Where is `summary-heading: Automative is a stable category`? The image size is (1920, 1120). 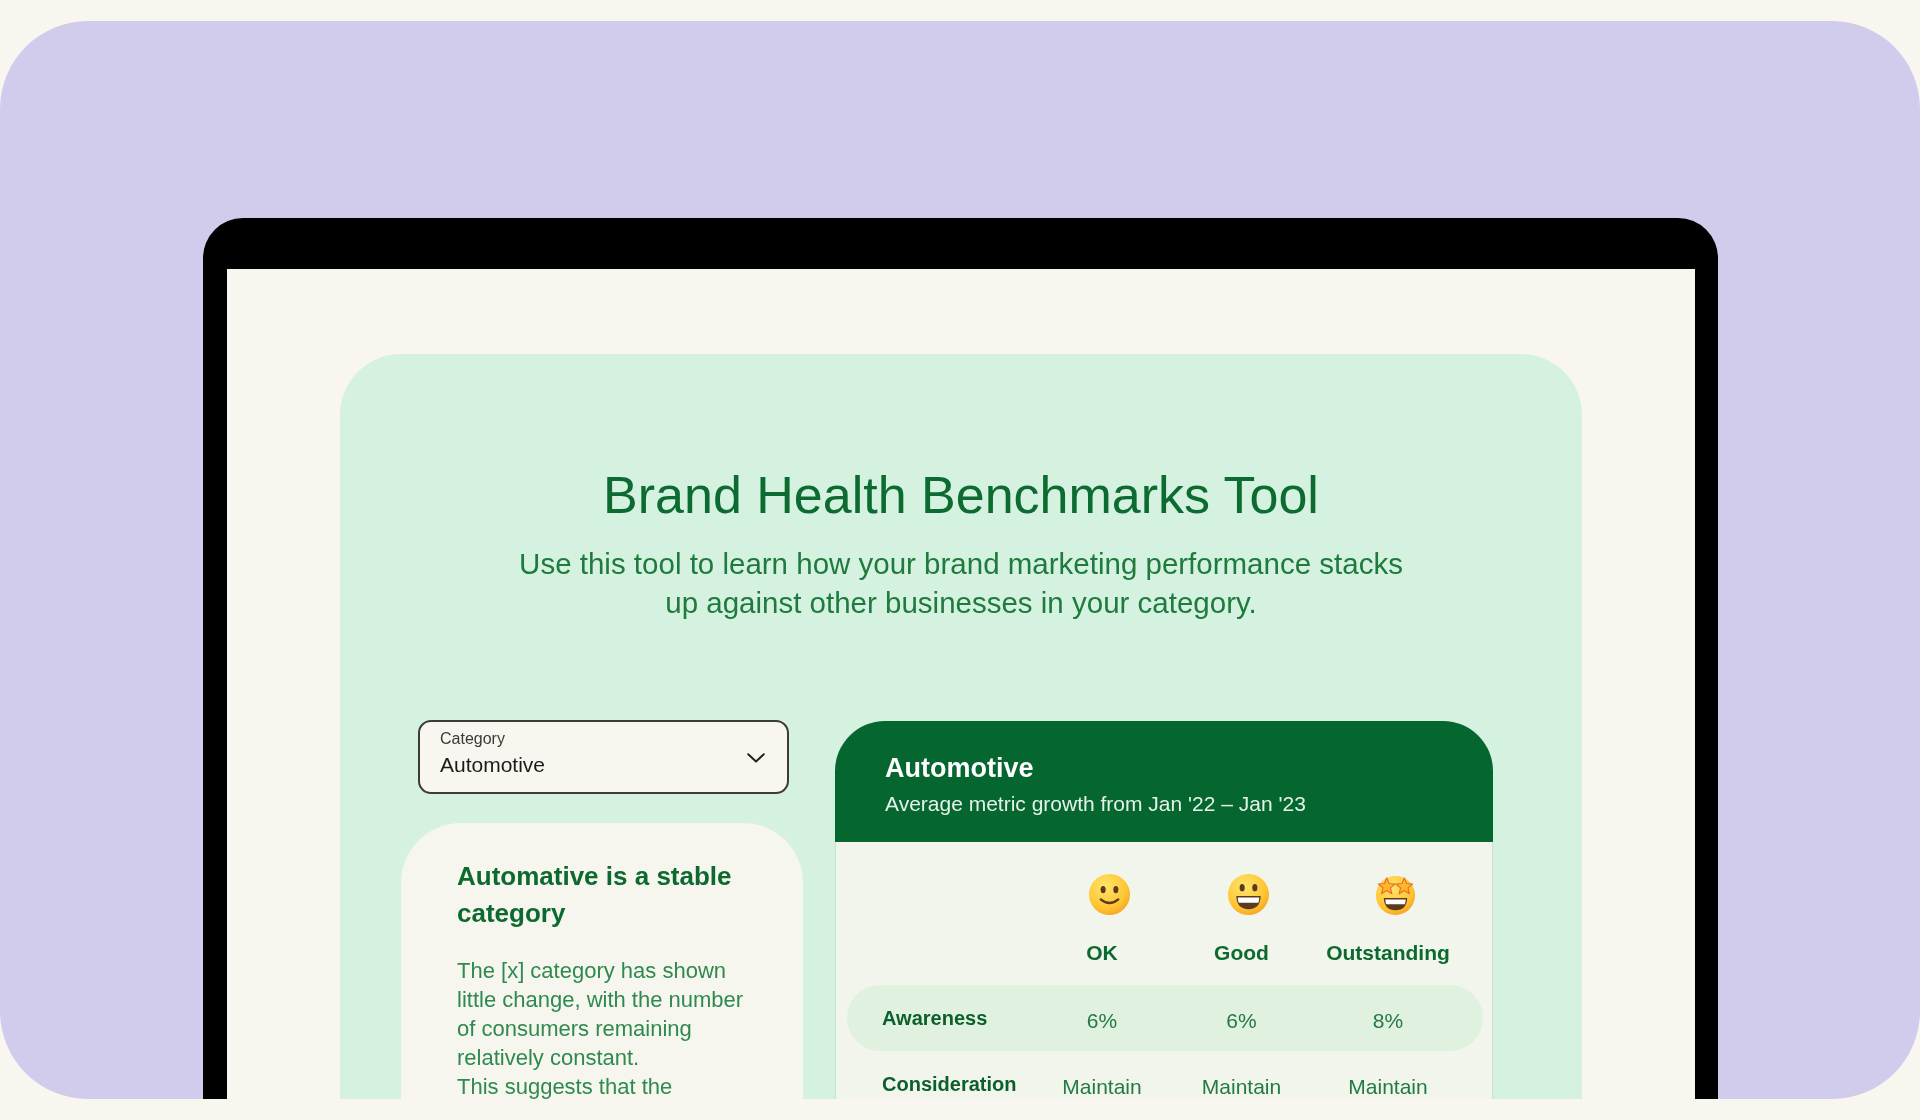
summary-heading: Automative is a stable category is located at coordinates (595, 895).